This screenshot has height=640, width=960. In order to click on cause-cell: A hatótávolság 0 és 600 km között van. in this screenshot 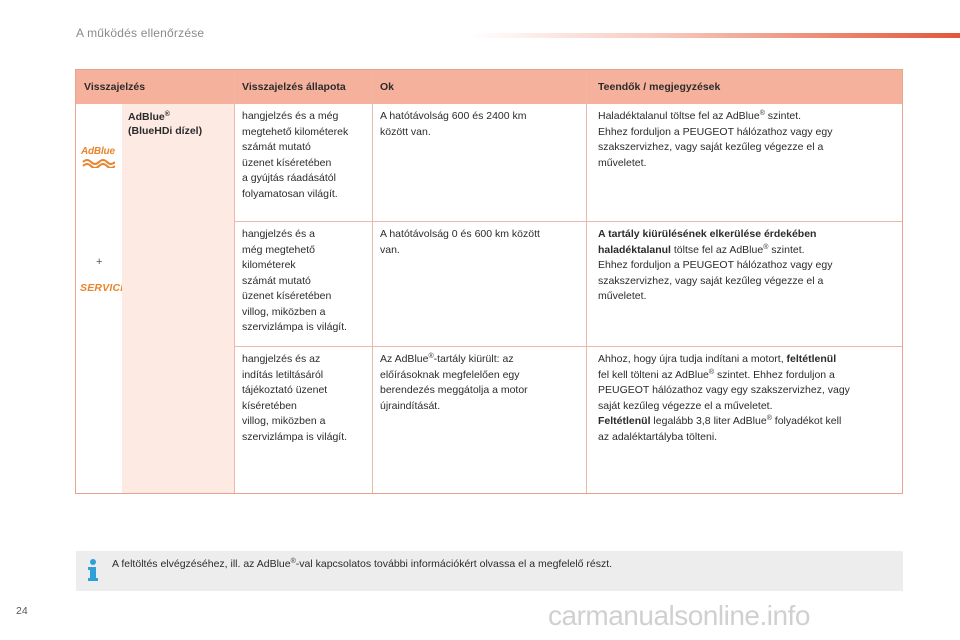, I will do `click(460, 242)`.